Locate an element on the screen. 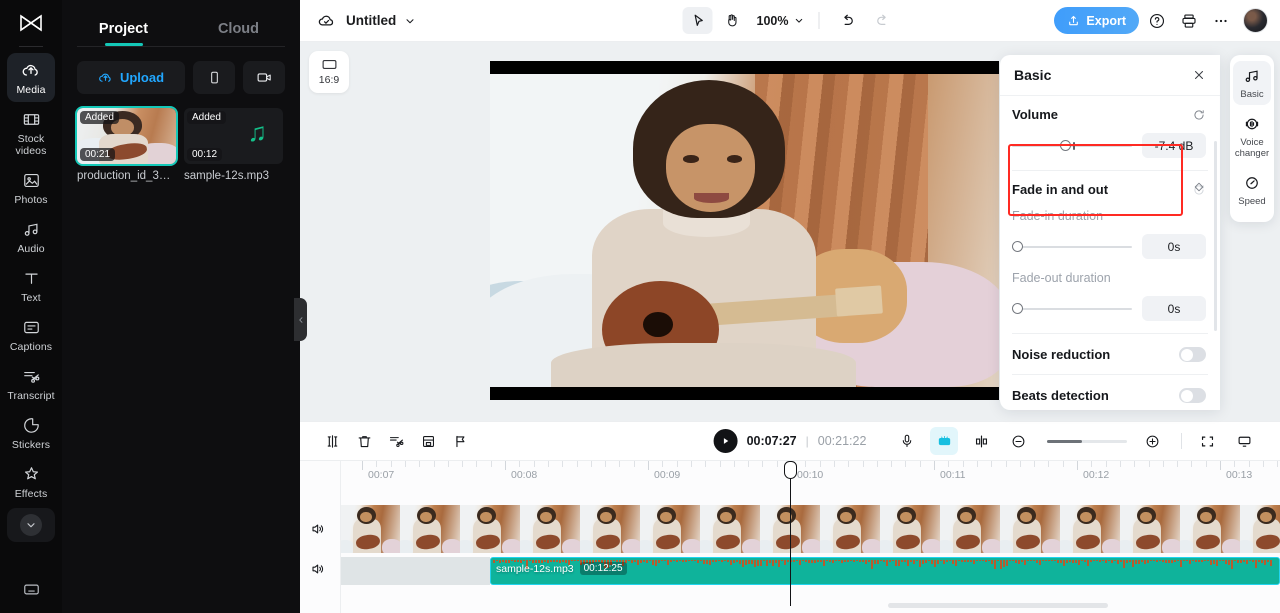 Image resolution: width=1280 pixels, height=613 pixels. video-clip is located at coordinates (810, 529).